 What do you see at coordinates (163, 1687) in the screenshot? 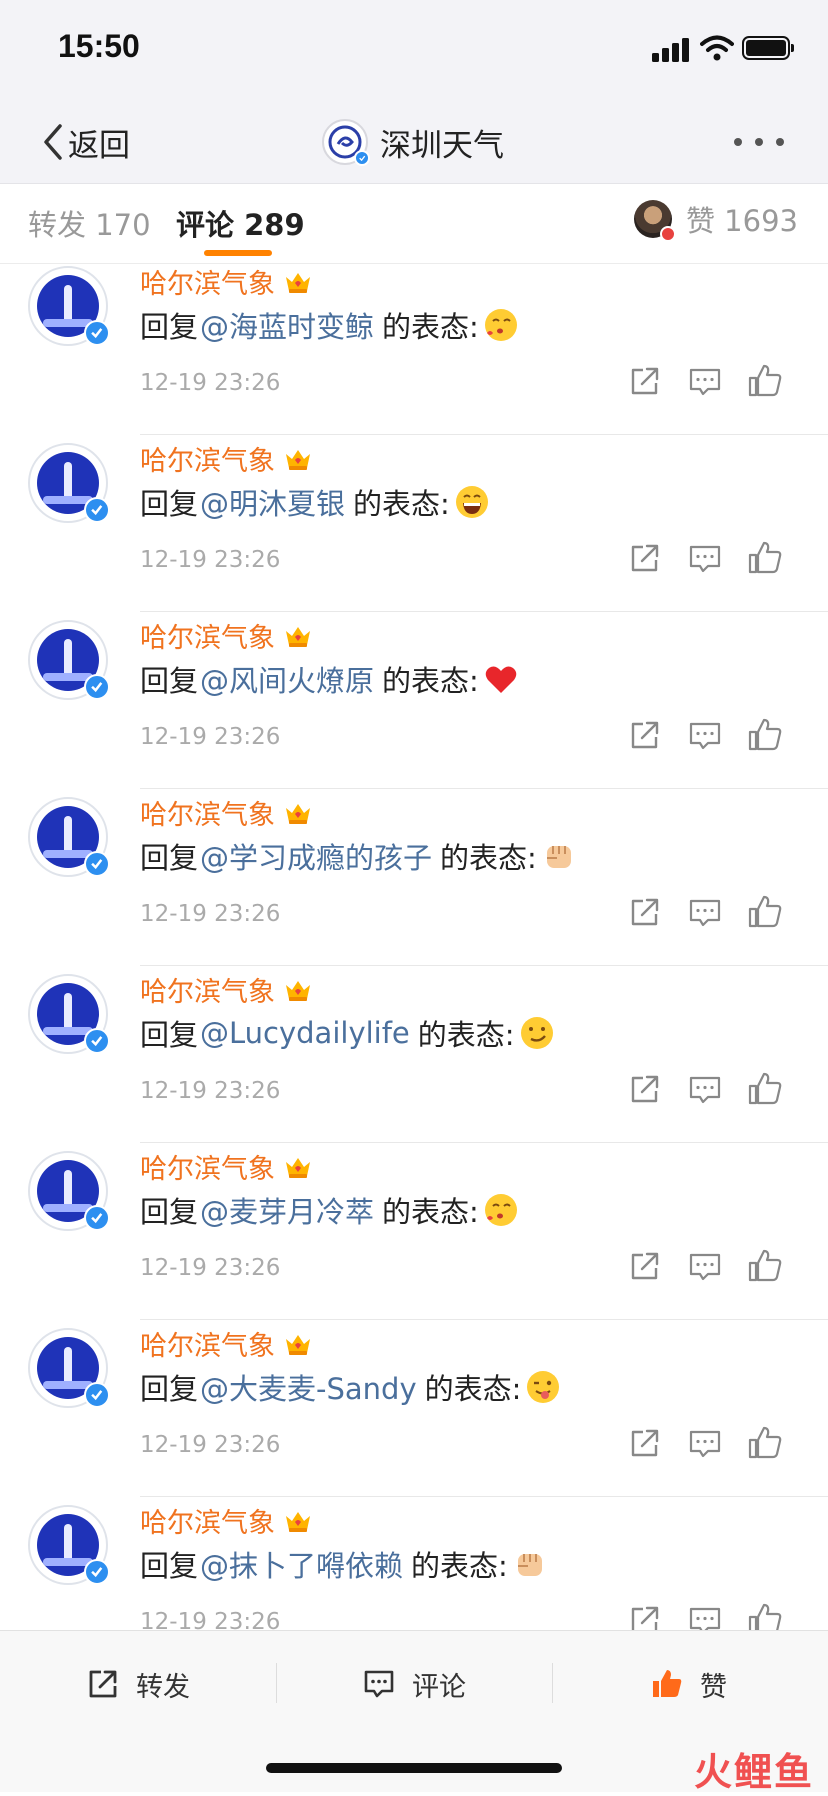
I see `repost-label: 转发` at bounding box center [163, 1687].